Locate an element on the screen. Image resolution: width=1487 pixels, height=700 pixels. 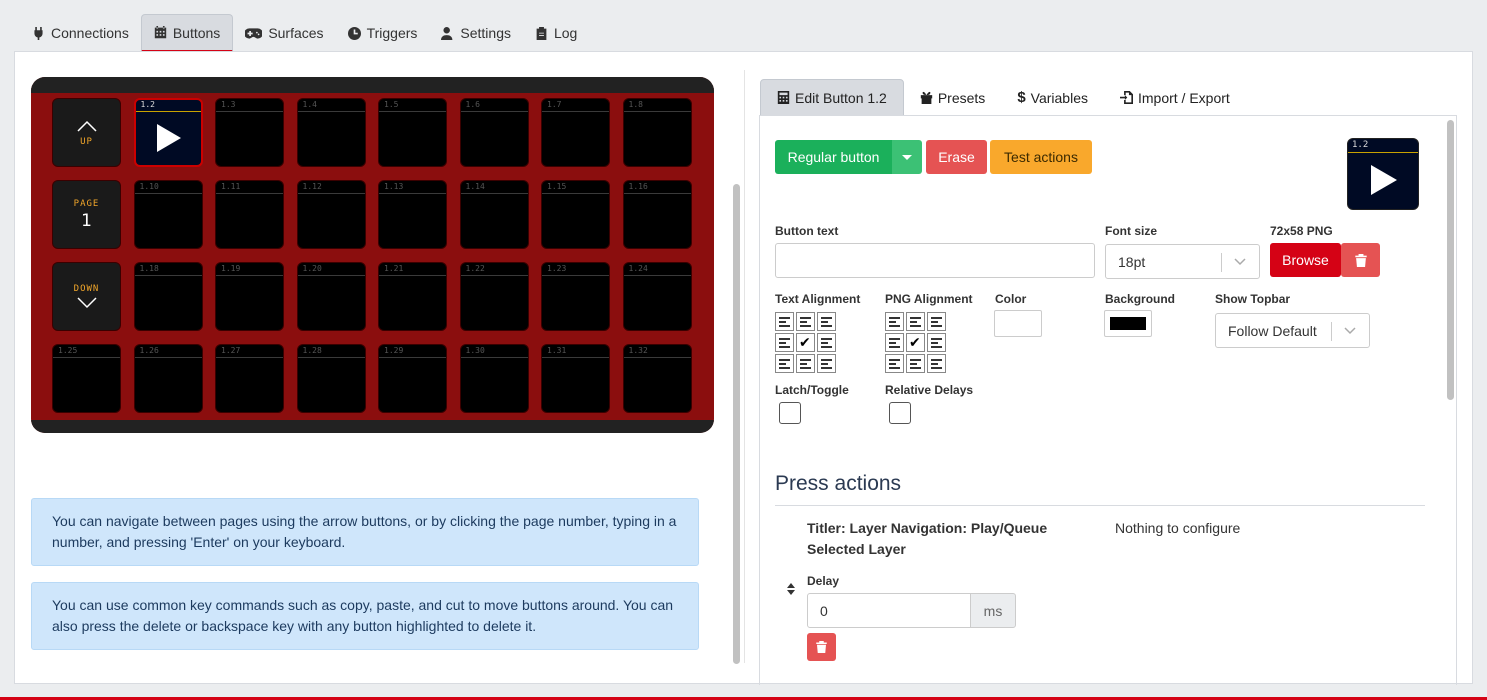
grid-button: 1.30 is located at coordinates (494, 378).